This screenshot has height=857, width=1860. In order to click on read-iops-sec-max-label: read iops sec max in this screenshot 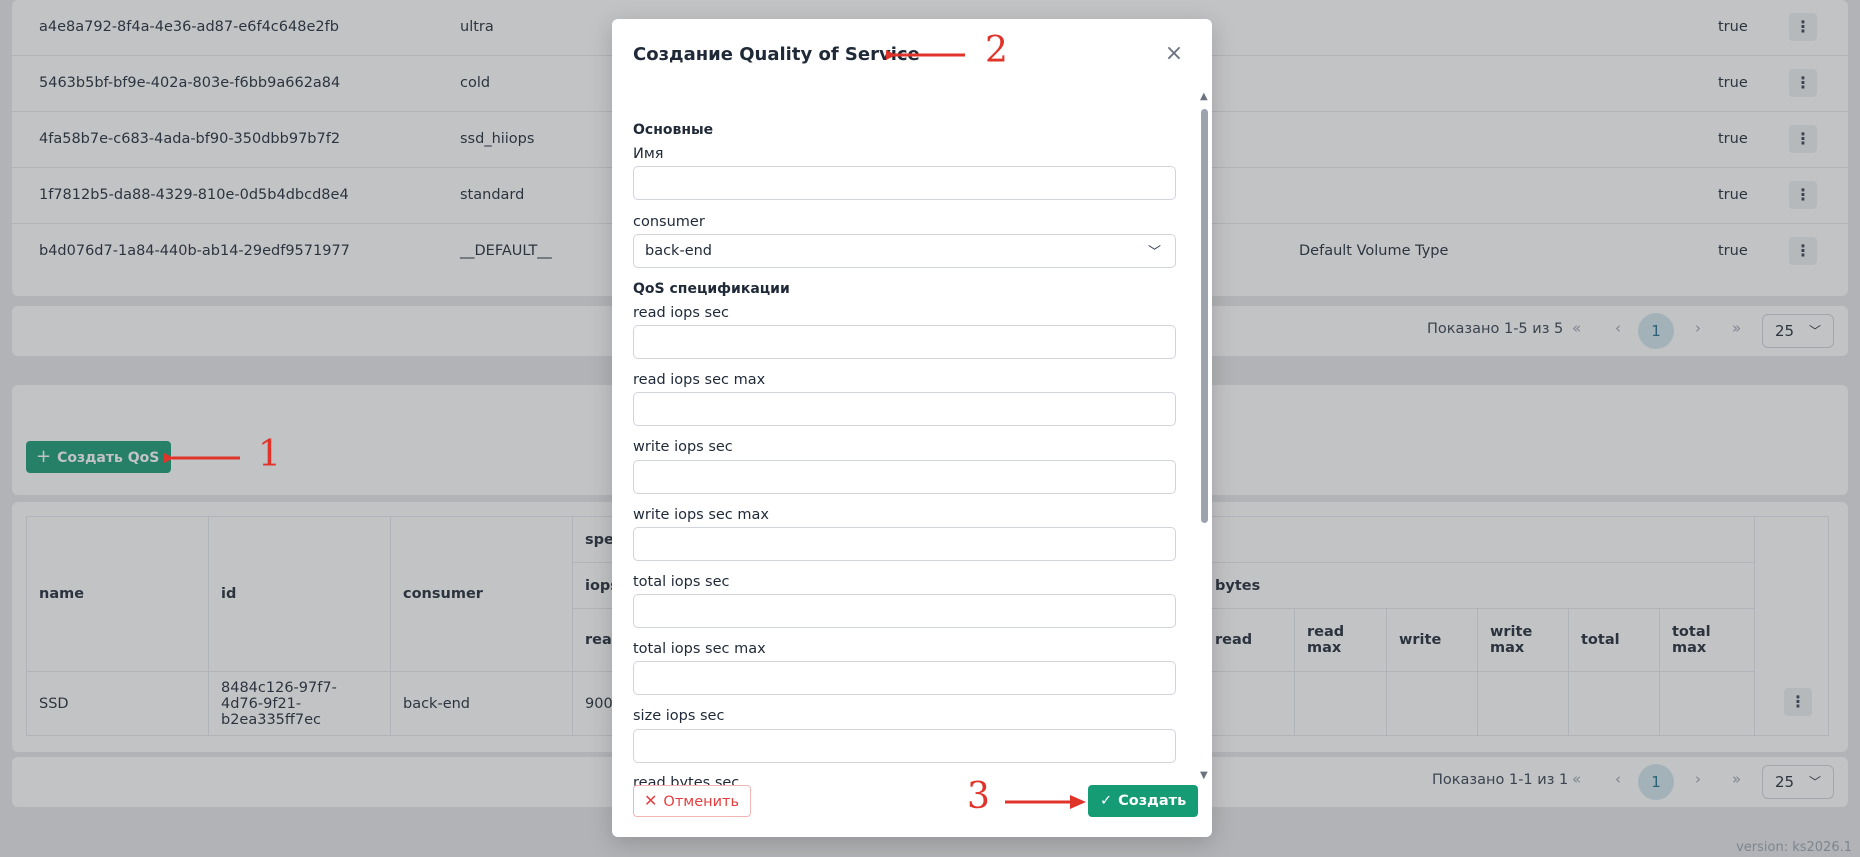, I will do `click(699, 380)`.